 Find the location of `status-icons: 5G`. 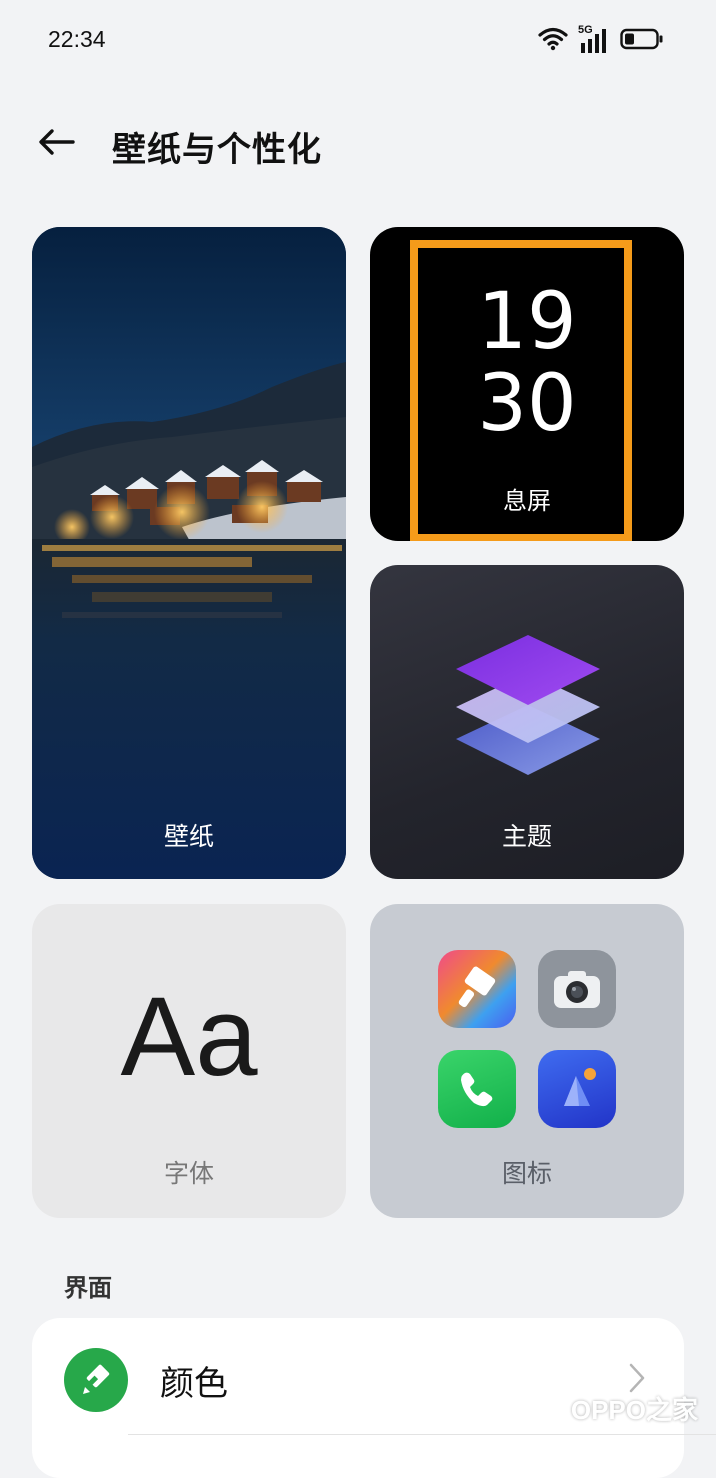

status-icons: 5G is located at coordinates (601, 41).